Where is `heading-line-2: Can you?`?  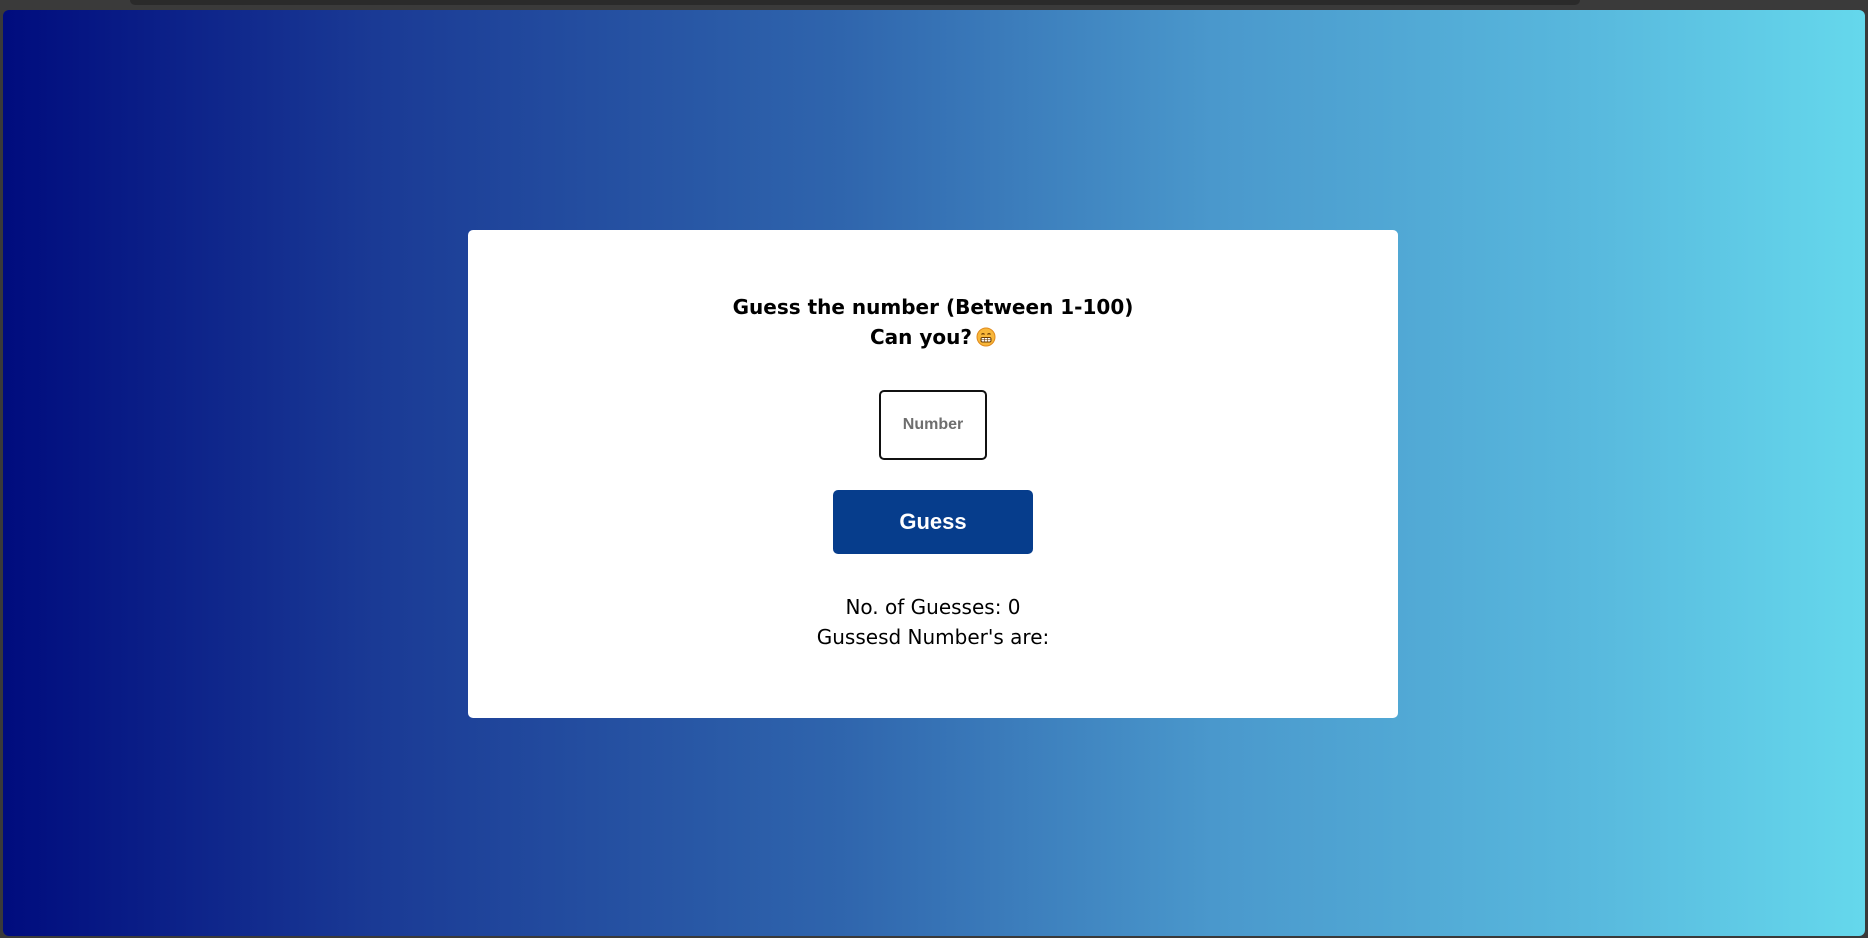
heading-line-2: Can you? is located at coordinates (933, 337).